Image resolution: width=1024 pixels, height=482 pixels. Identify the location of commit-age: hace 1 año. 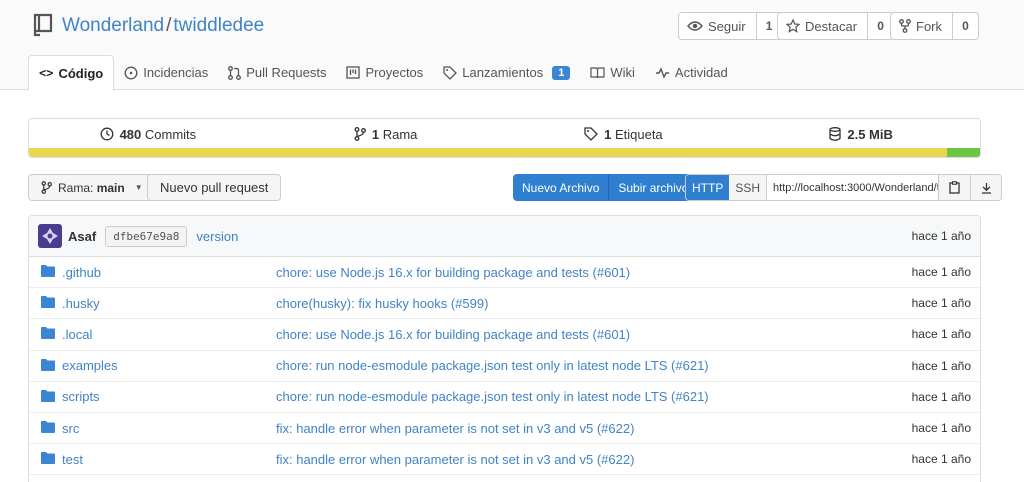
(941, 236).